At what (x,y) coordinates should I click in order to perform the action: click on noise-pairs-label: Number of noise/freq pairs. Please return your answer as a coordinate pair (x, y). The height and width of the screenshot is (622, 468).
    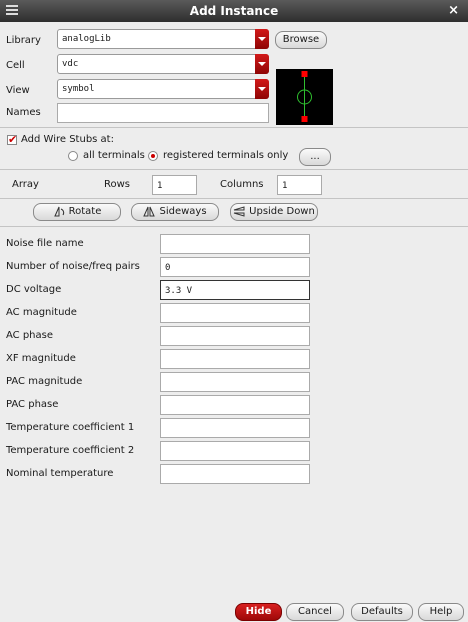
    Looking at the image, I should click on (73, 266).